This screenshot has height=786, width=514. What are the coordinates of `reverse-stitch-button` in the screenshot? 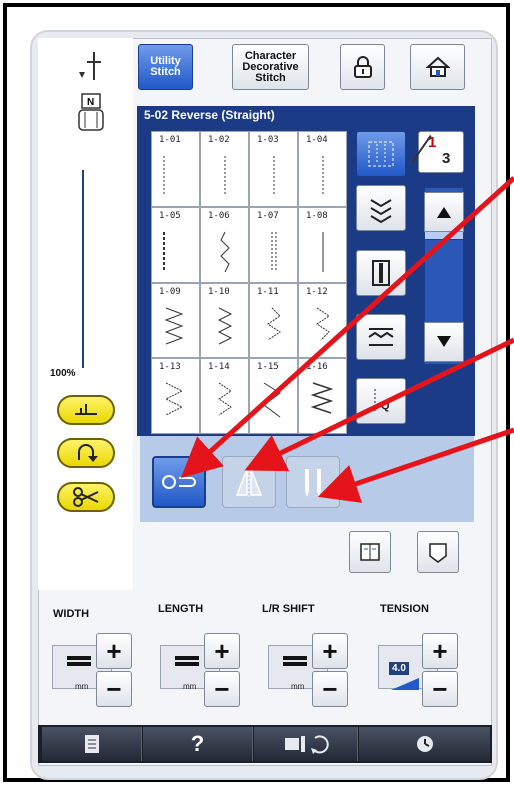 It's located at (86, 453).